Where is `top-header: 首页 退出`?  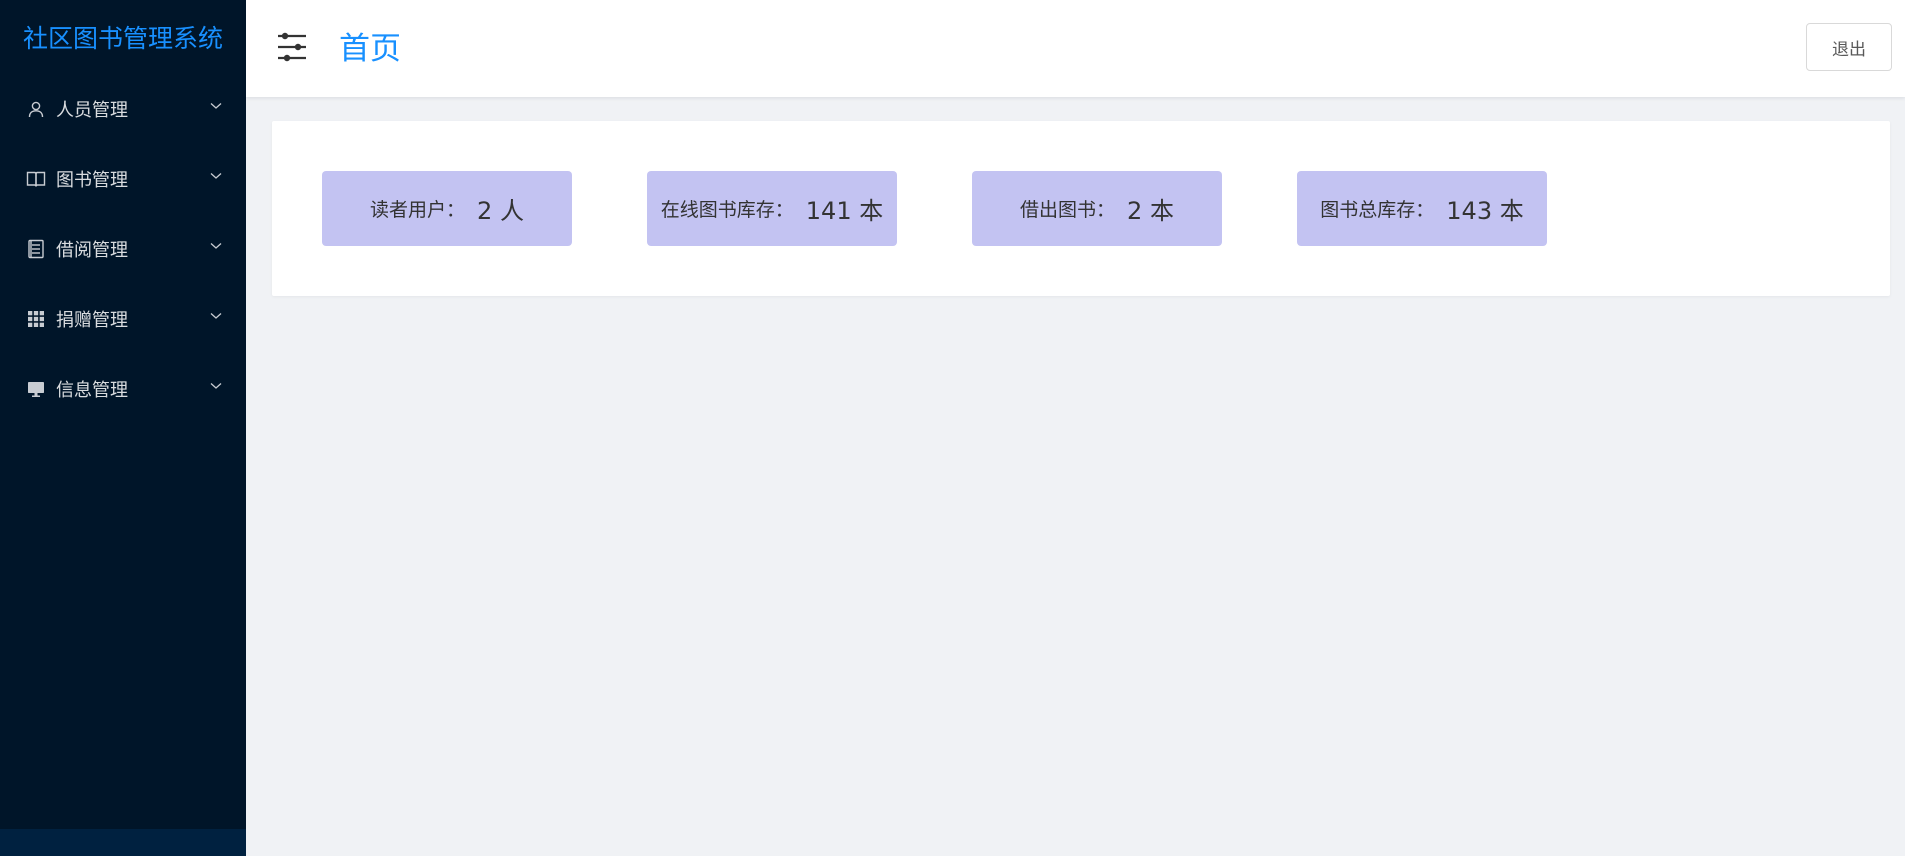 top-header: 首页 退出 is located at coordinates (1075, 48).